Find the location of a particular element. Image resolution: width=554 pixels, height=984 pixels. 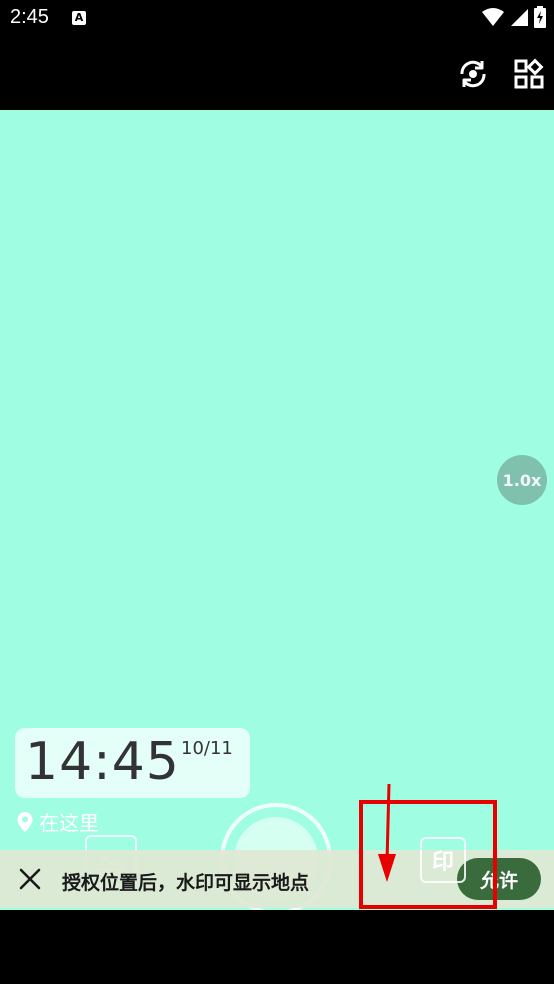

location-label: 在这里 is located at coordinates (69, 823).